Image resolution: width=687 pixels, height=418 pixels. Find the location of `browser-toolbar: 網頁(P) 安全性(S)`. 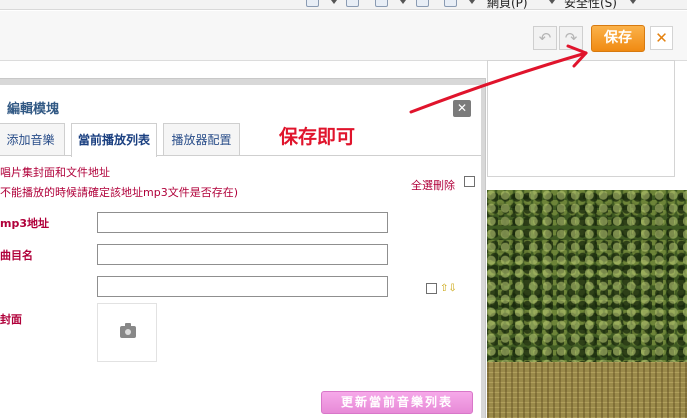

browser-toolbar: 網頁(P) 安全性(S) is located at coordinates (343, 5).